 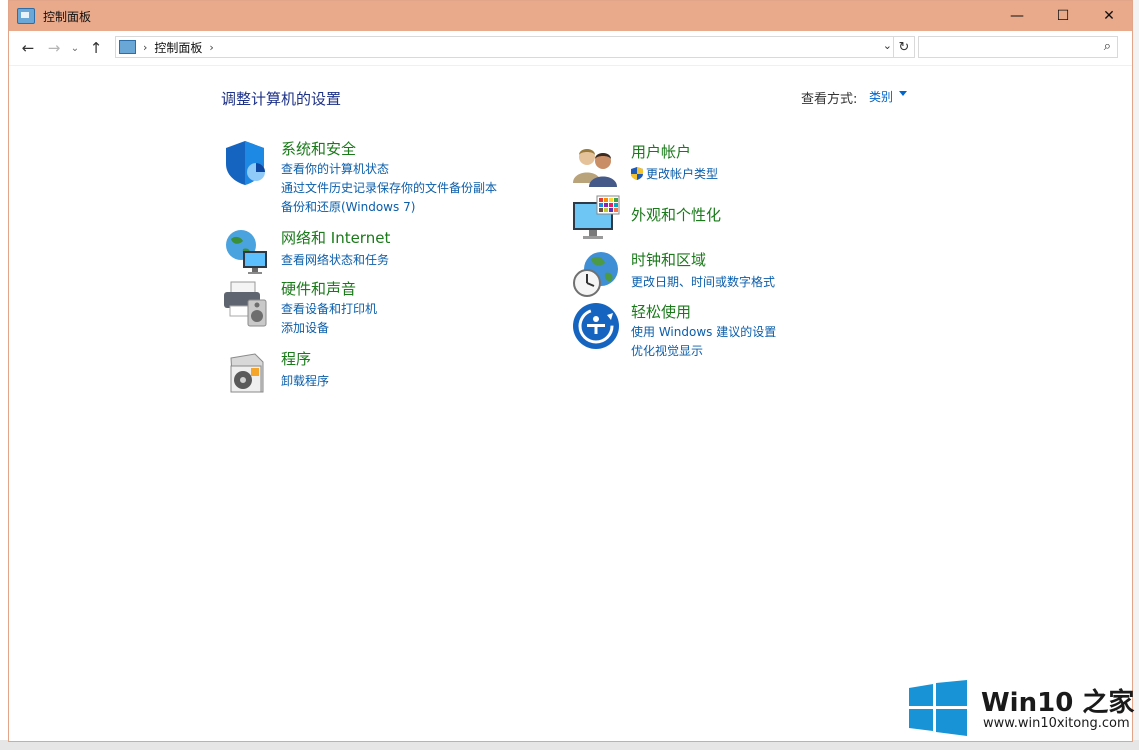 I want to click on ease-of-access-icon, so click(x=596, y=326).